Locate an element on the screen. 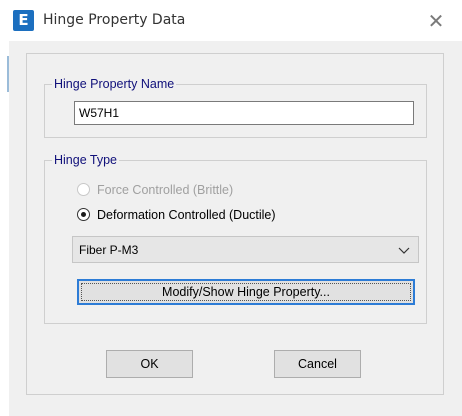  ok-button: OK is located at coordinates (149, 364).